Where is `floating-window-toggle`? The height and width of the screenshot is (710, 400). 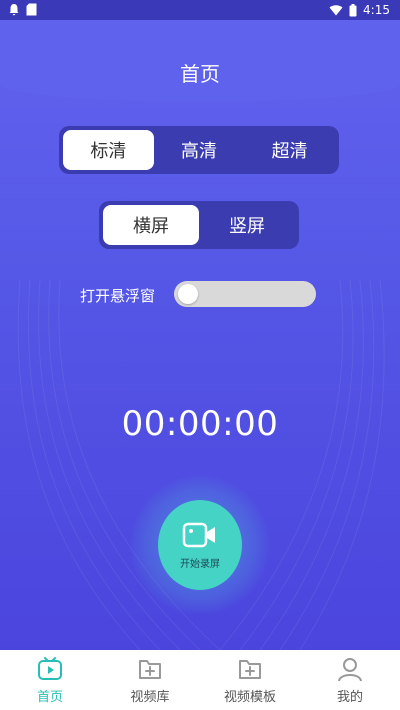 floating-window-toggle is located at coordinates (245, 294).